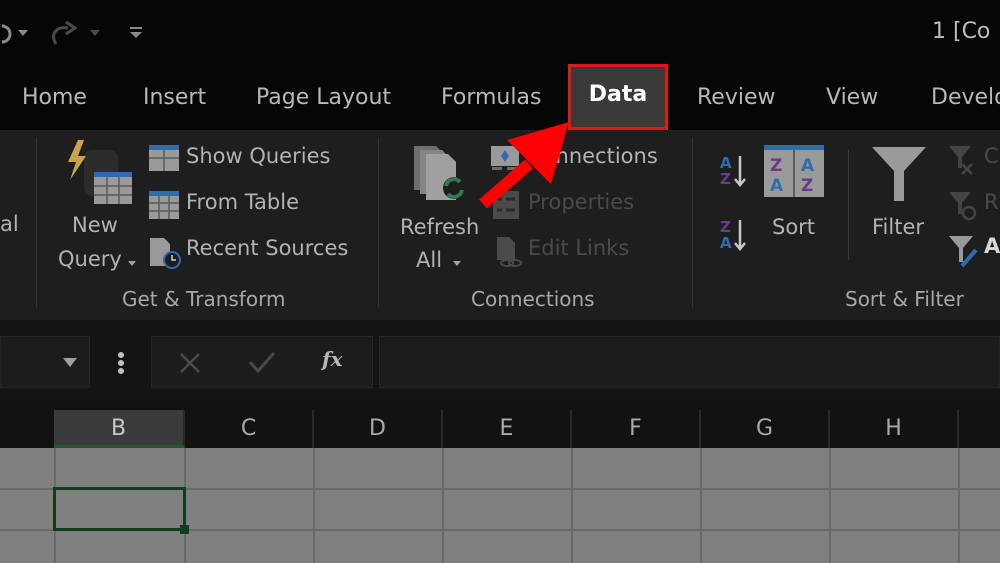 Image resolution: width=1000 pixels, height=563 pixels. I want to click on sort-a-to-z-icon: A Z, so click(734, 172).